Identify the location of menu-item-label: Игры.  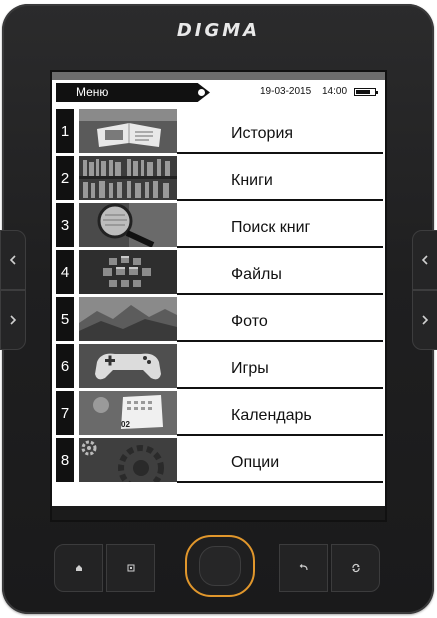
(250, 368).